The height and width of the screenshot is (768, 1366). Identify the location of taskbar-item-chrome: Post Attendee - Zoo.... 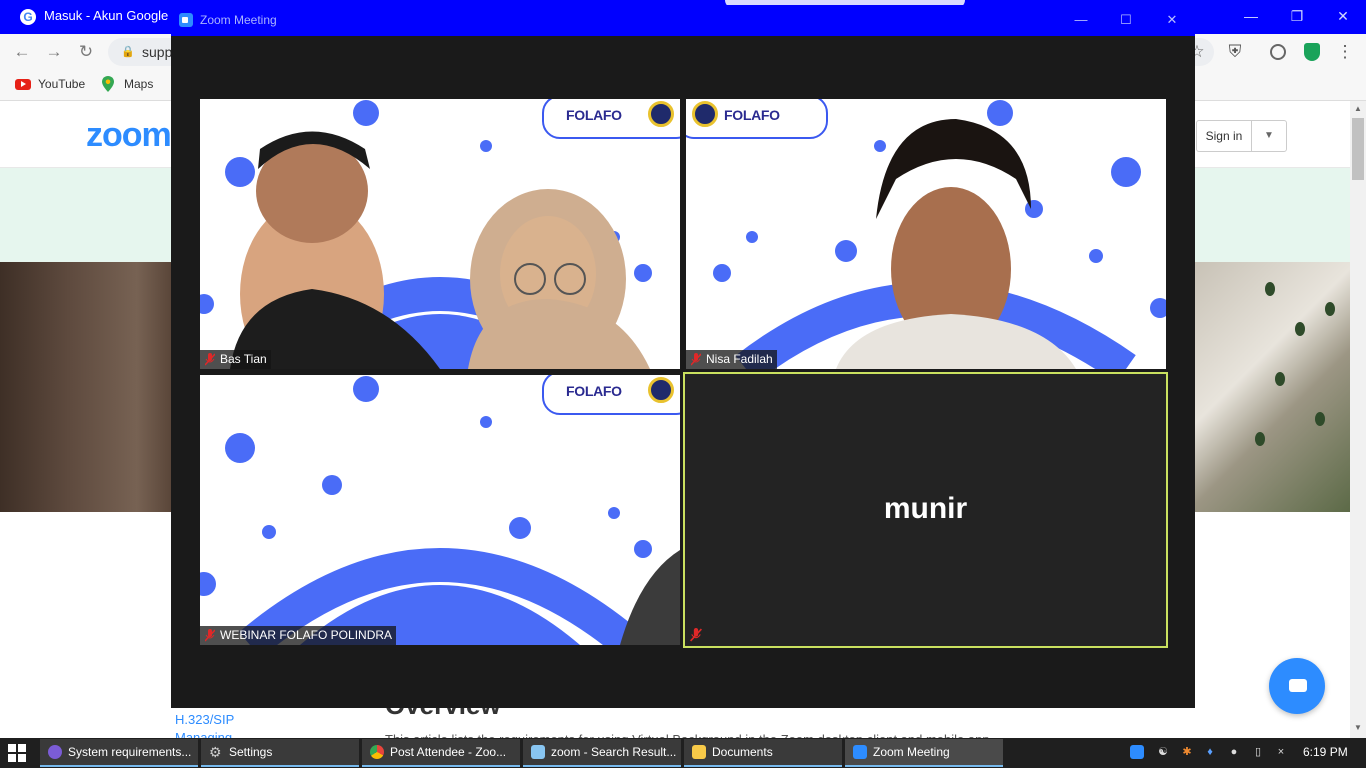
(441, 753).